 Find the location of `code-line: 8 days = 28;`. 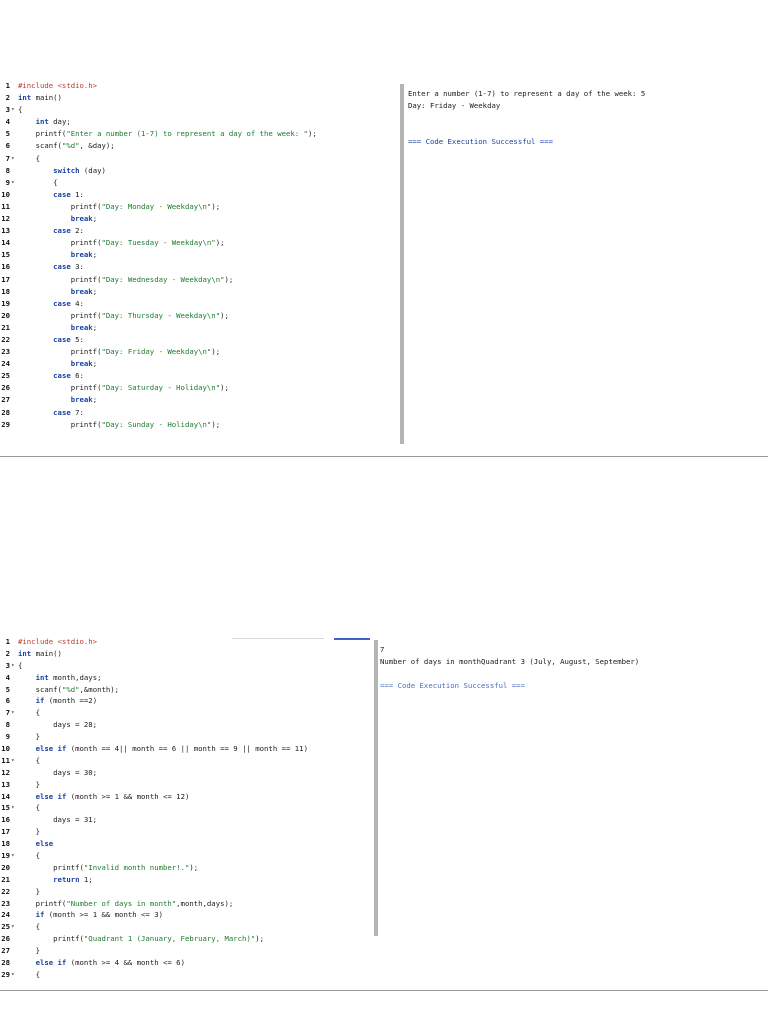

code-line: 8 days = 28; is located at coordinates (186, 725).